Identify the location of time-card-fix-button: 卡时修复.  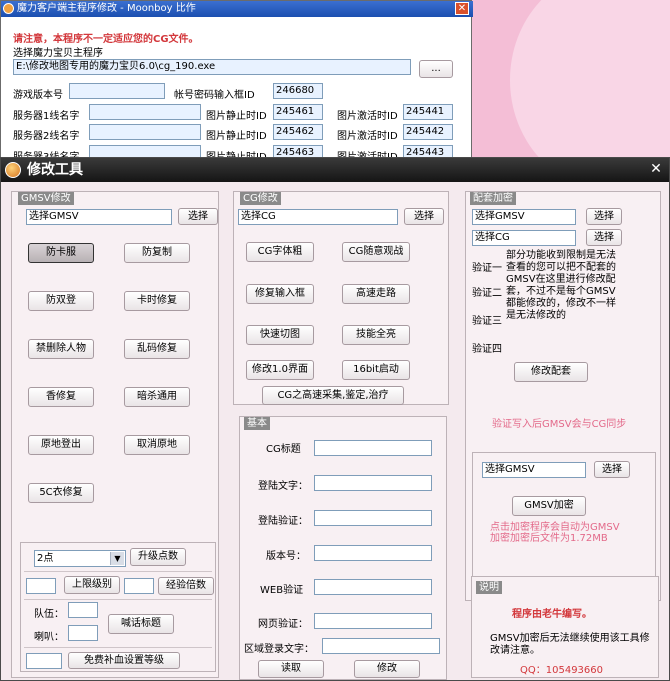
(157, 301).